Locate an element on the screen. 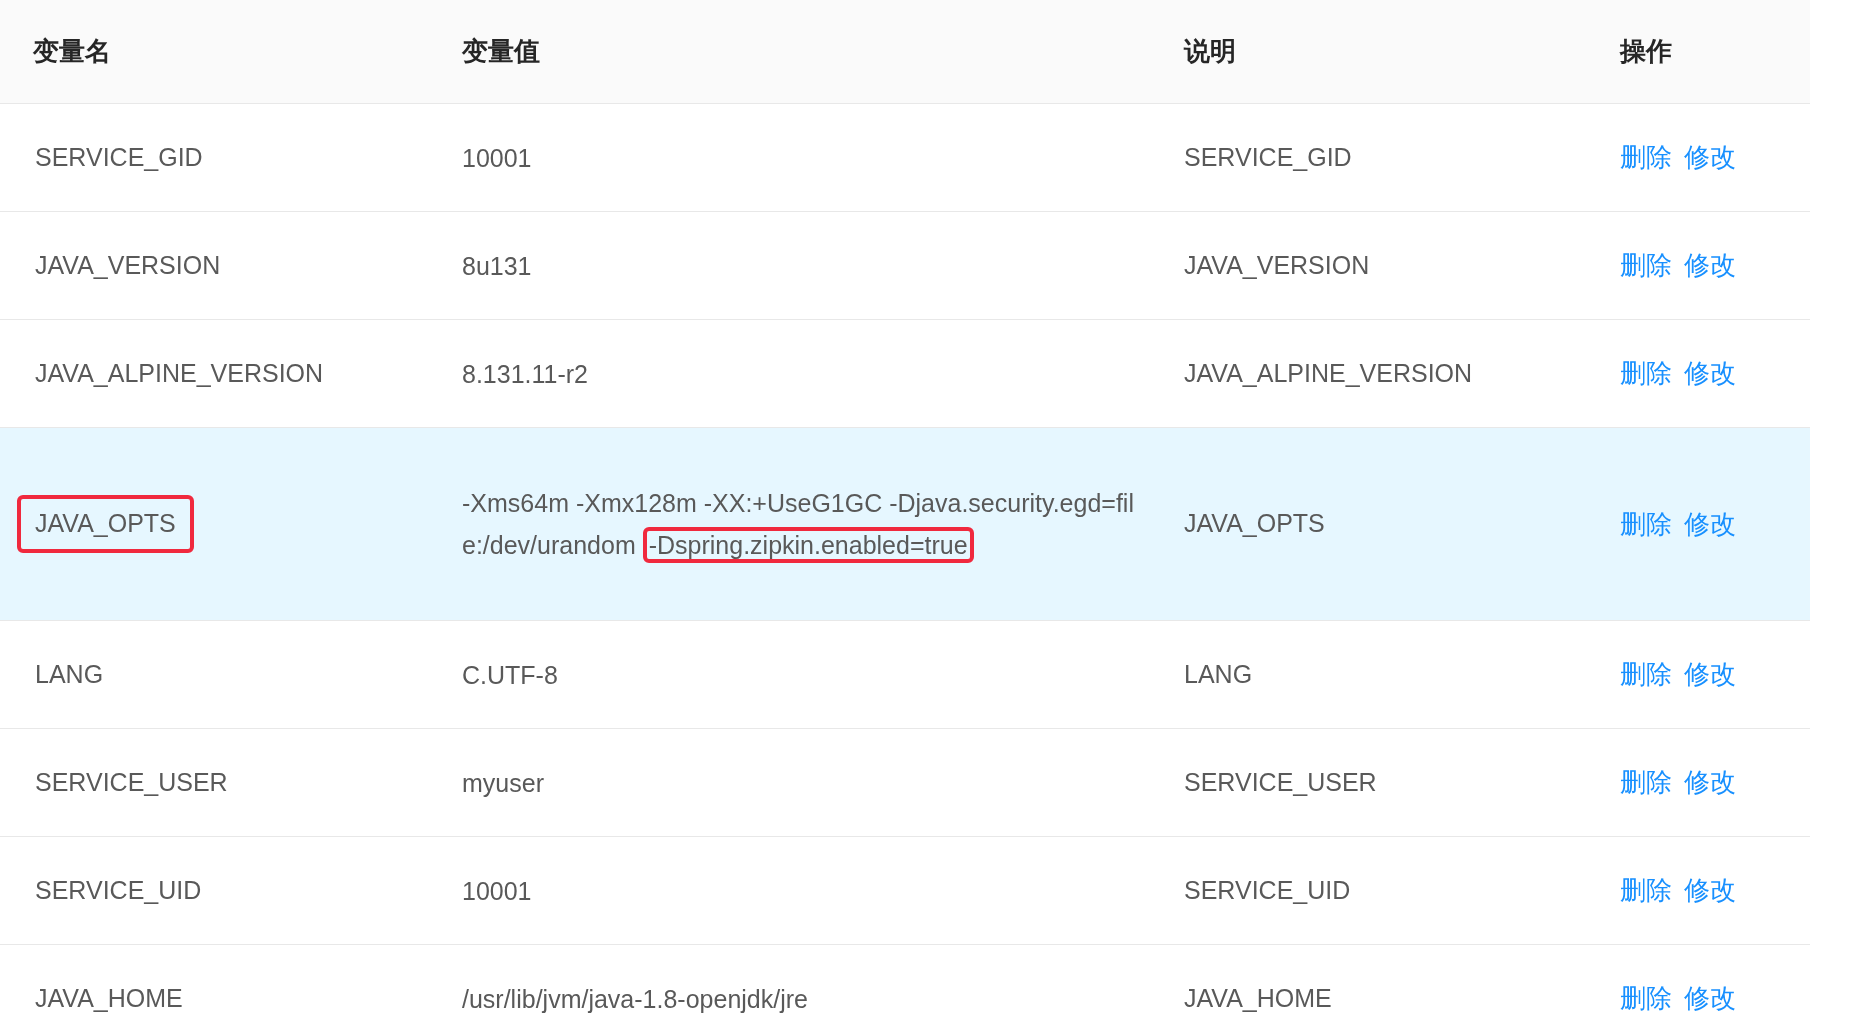  table-cell-text: 8.131.11-r2 is located at coordinates (525, 374).